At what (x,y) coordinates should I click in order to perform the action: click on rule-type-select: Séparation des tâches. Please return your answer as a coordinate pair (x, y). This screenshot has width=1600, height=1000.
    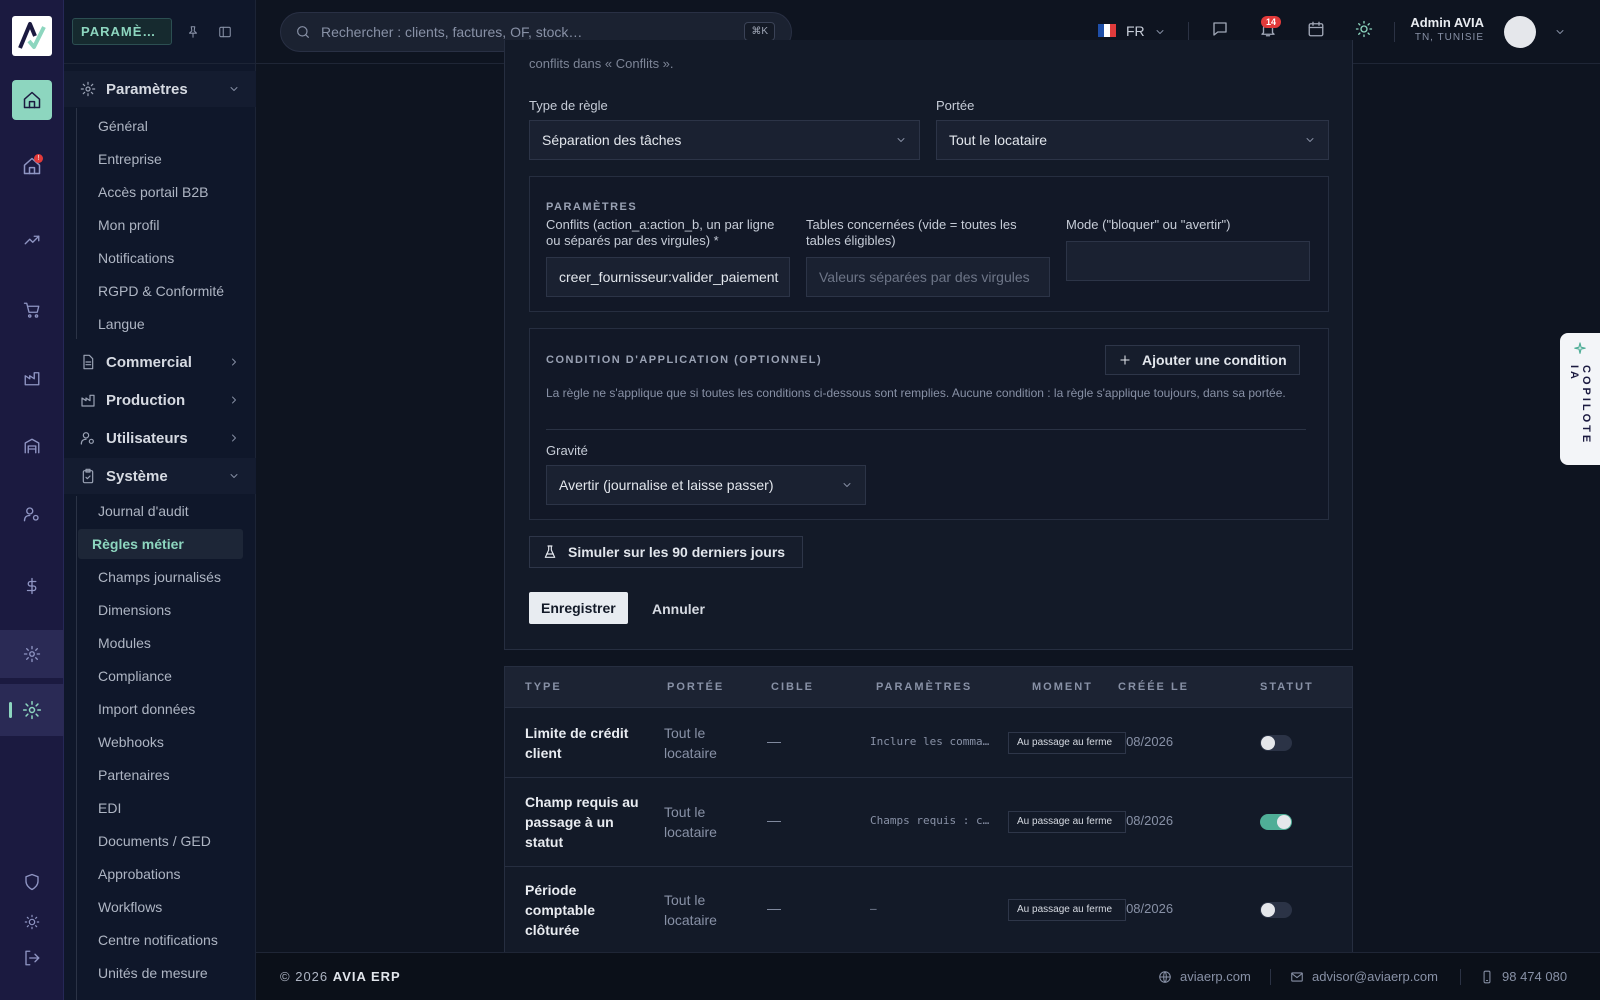
    Looking at the image, I should click on (724, 140).